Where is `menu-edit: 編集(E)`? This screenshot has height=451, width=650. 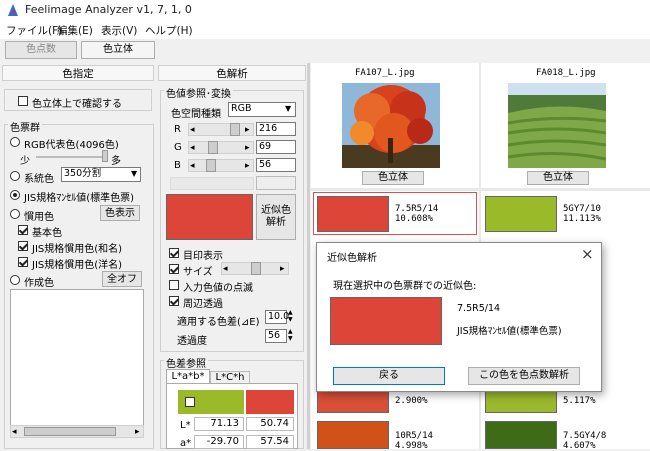
menu-edit: 編集(E) is located at coordinates (75, 30).